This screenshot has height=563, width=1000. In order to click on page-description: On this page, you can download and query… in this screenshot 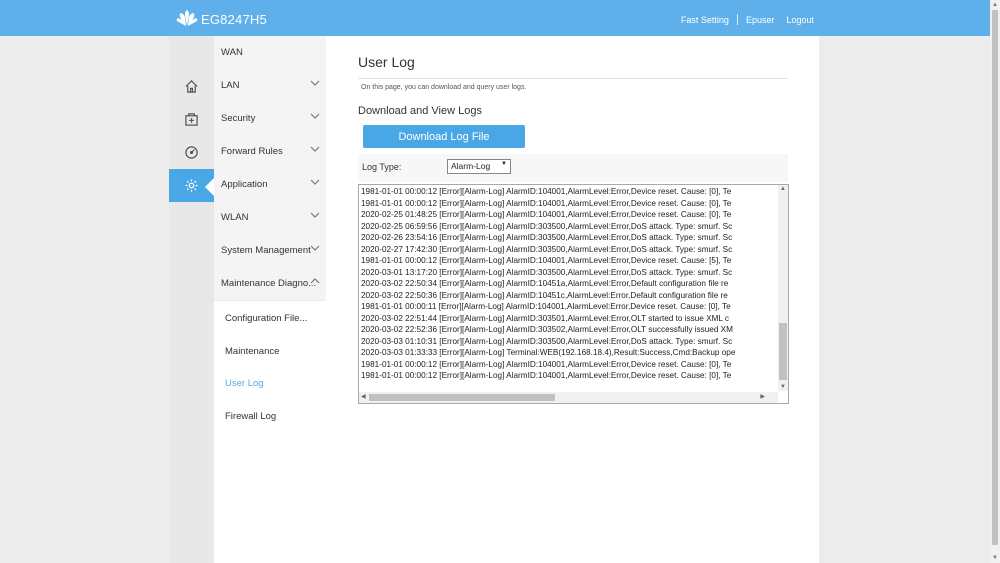, I will do `click(444, 87)`.